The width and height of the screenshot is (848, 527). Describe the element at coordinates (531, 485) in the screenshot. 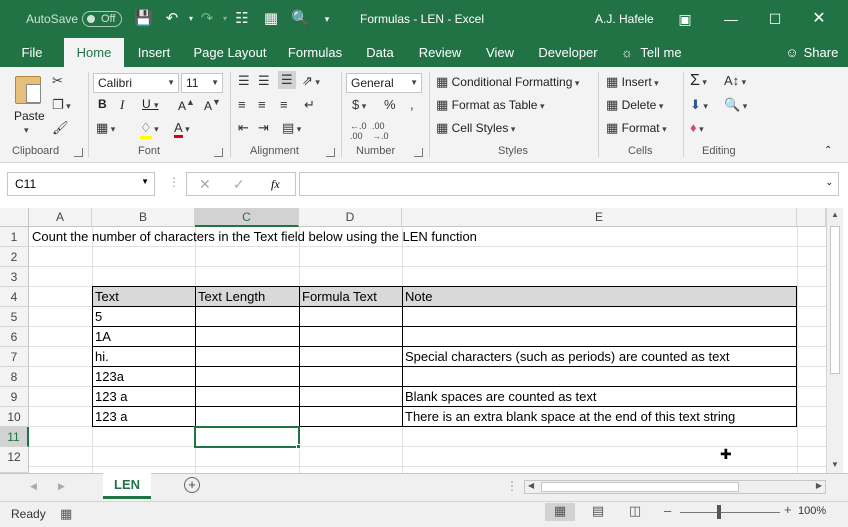

I see `scroll-left-icon: ◀` at that location.